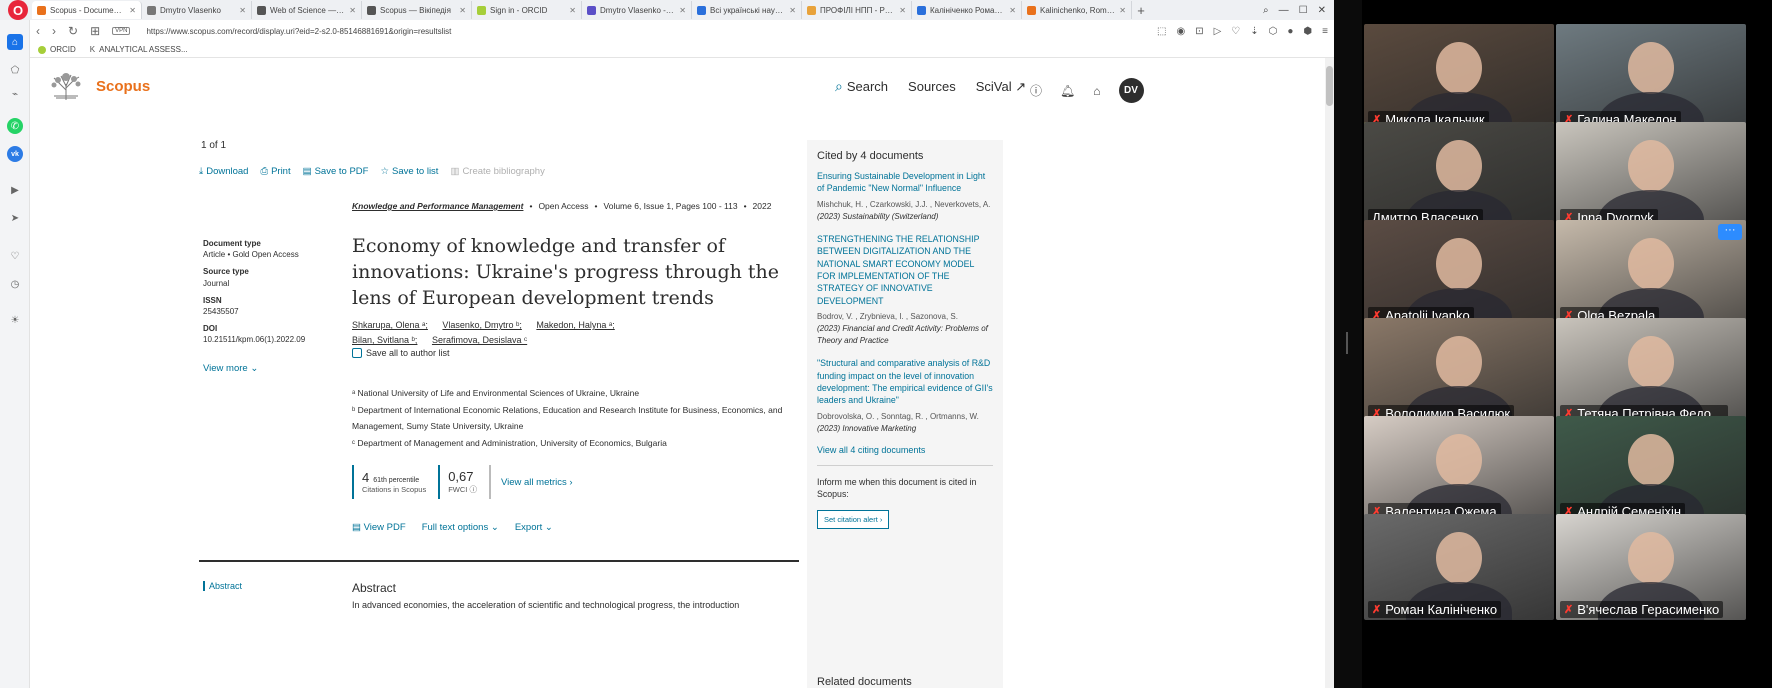 This screenshot has width=1772, height=688. Describe the element at coordinates (1036, 90) in the screenshot. I see `help-icon: ⓘ` at that location.